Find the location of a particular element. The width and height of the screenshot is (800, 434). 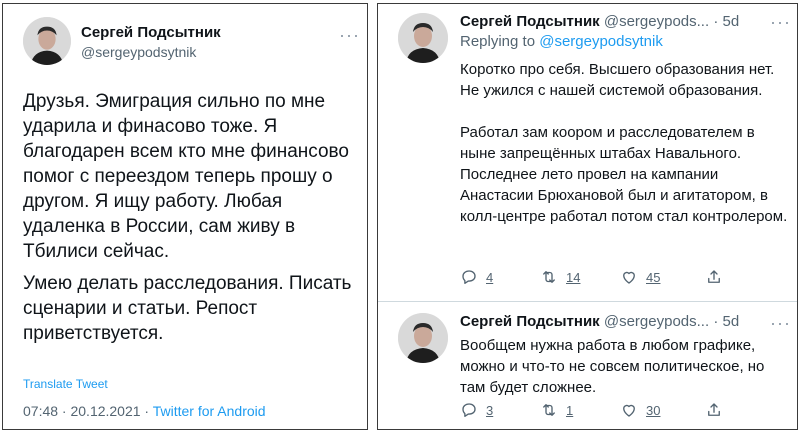

reply-count: 4 is located at coordinates (490, 277).